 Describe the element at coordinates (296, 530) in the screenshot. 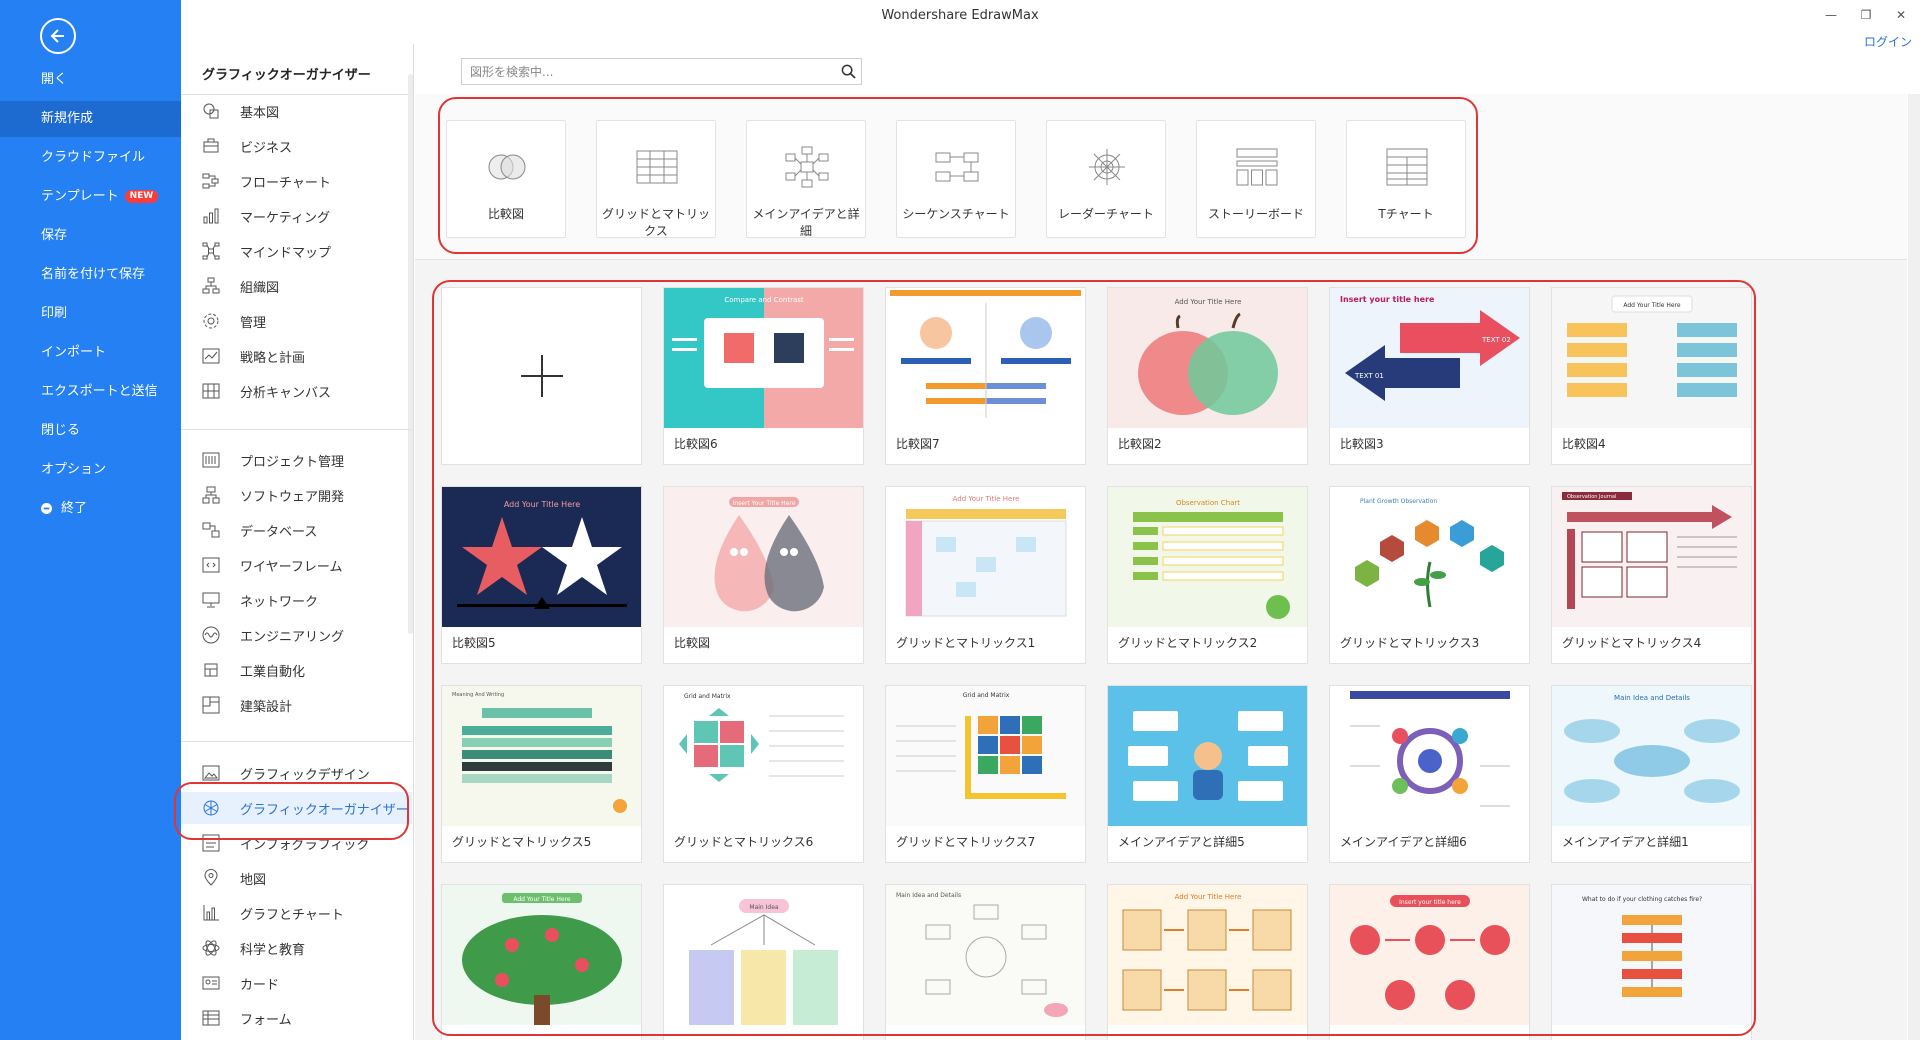

I see `cat-database: データベース` at that location.